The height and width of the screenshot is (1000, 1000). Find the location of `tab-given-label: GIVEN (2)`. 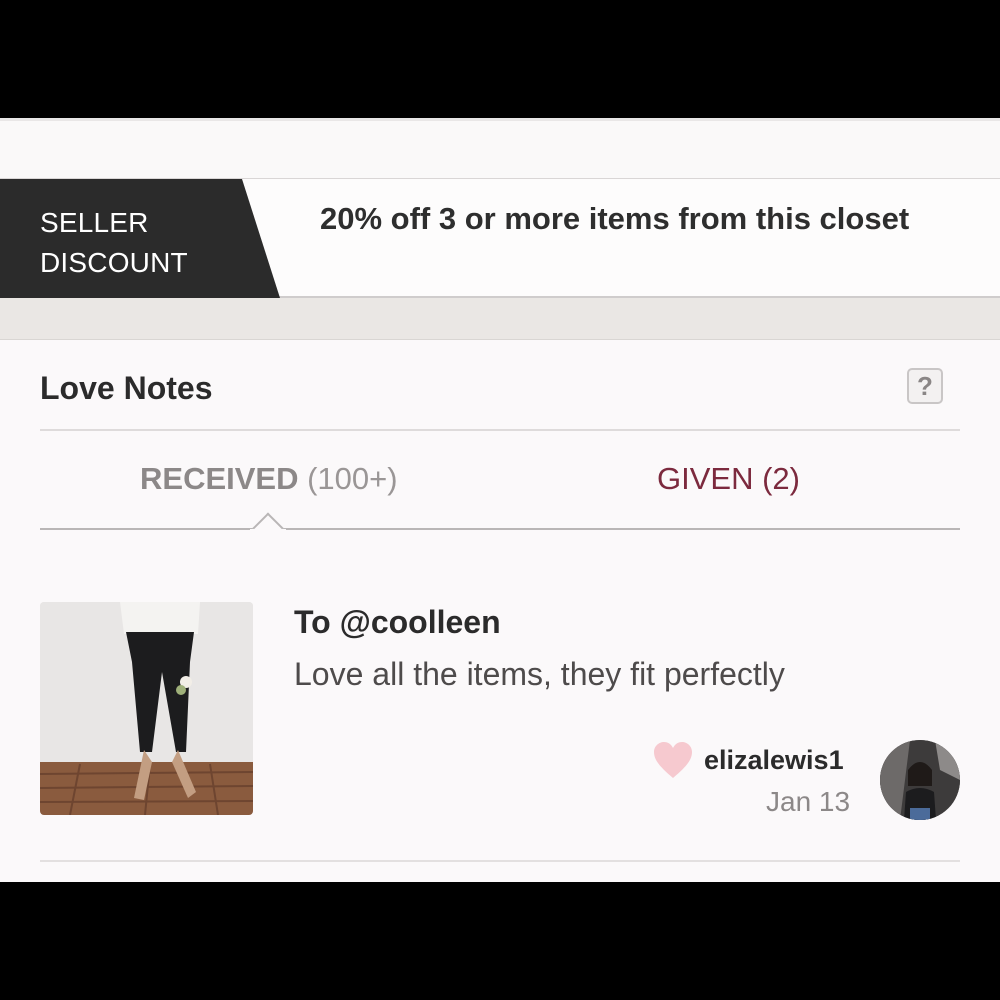

tab-given-label: GIVEN (2) is located at coordinates (728, 478).